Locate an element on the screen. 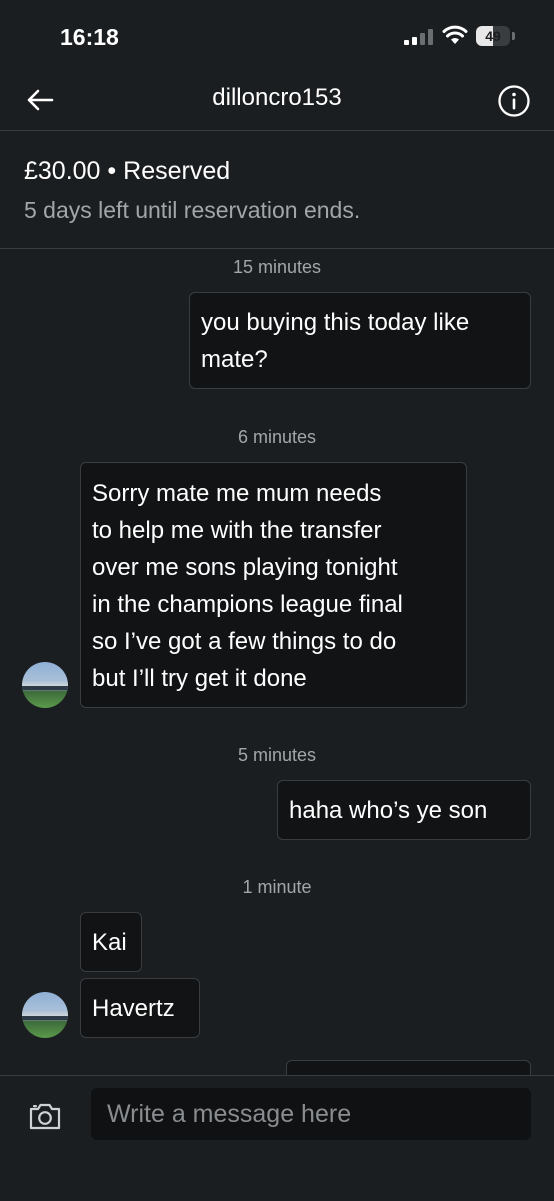  message-line: haha who’s ye son is located at coordinates (388, 810).